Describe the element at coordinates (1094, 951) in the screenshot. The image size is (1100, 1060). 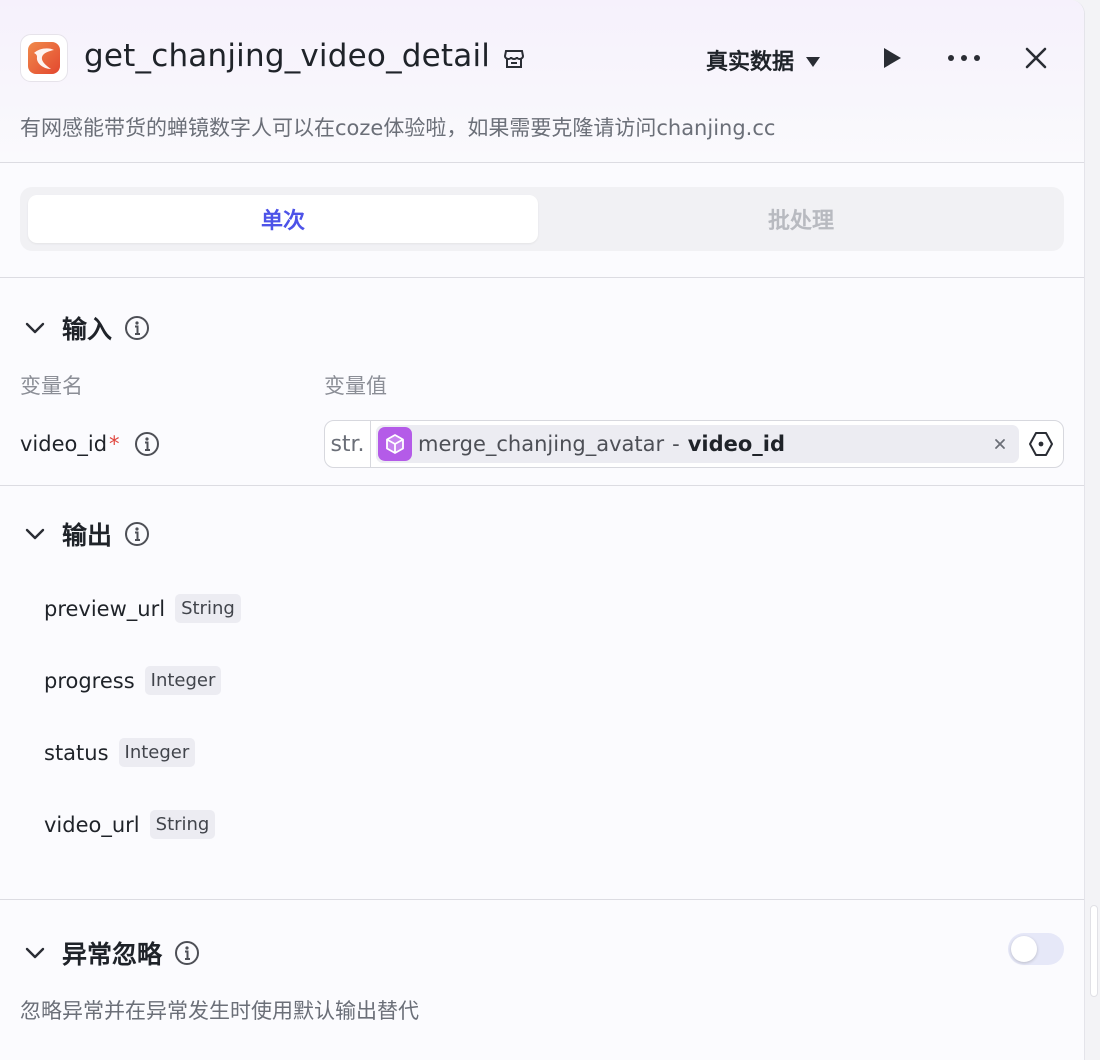
I see `scrollbar` at that location.